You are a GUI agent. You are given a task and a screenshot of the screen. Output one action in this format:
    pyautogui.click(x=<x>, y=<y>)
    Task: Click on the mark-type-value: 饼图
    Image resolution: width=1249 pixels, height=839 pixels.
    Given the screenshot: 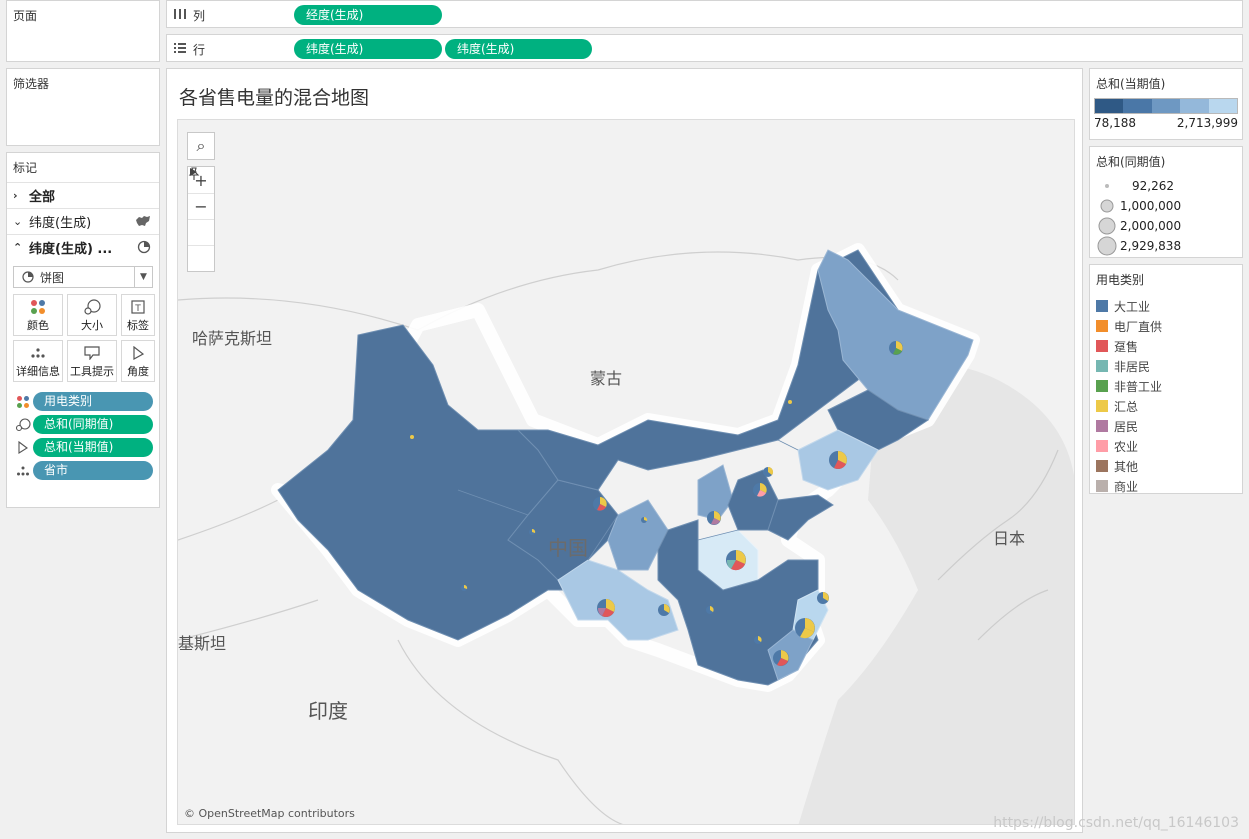 What is the action you would take?
    pyautogui.click(x=52, y=277)
    